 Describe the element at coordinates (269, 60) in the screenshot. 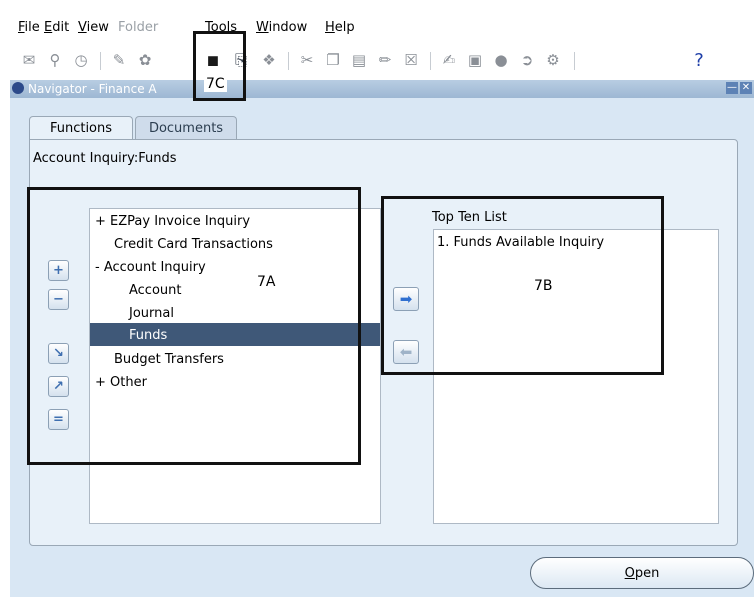

I see `close-form-icon: ❖` at that location.